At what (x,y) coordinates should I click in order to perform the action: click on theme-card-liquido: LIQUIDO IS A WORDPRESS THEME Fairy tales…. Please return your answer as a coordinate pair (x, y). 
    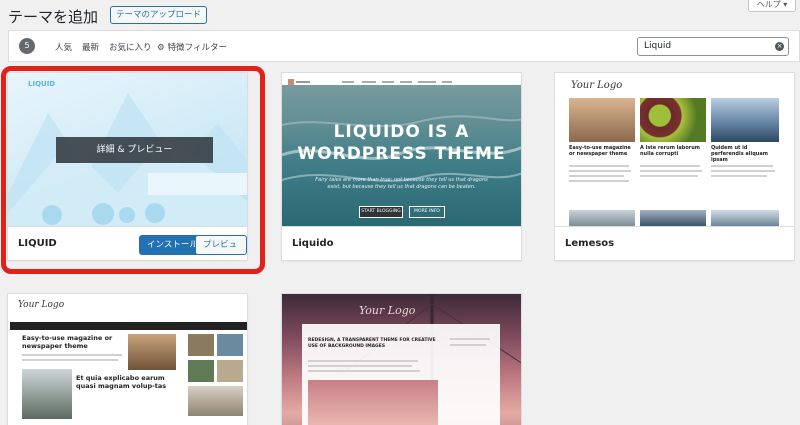
    Looking at the image, I should click on (401, 166).